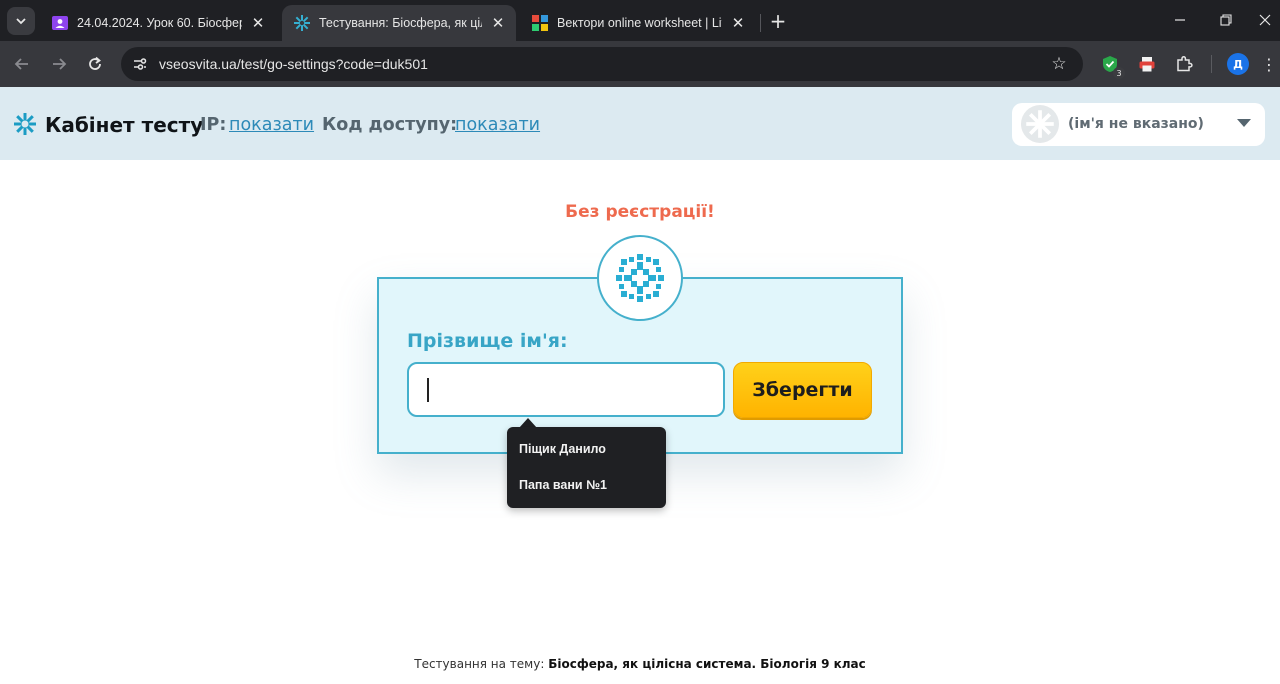 The image size is (1280, 684). Describe the element at coordinates (140, 64) in the screenshot. I see `site-settings-icon` at that location.